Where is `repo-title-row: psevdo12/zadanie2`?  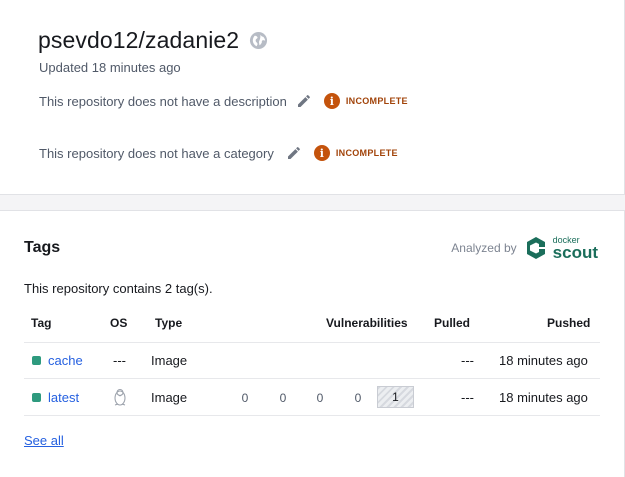
repo-title-row: psevdo12/zadanie2 is located at coordinates (153, 40).